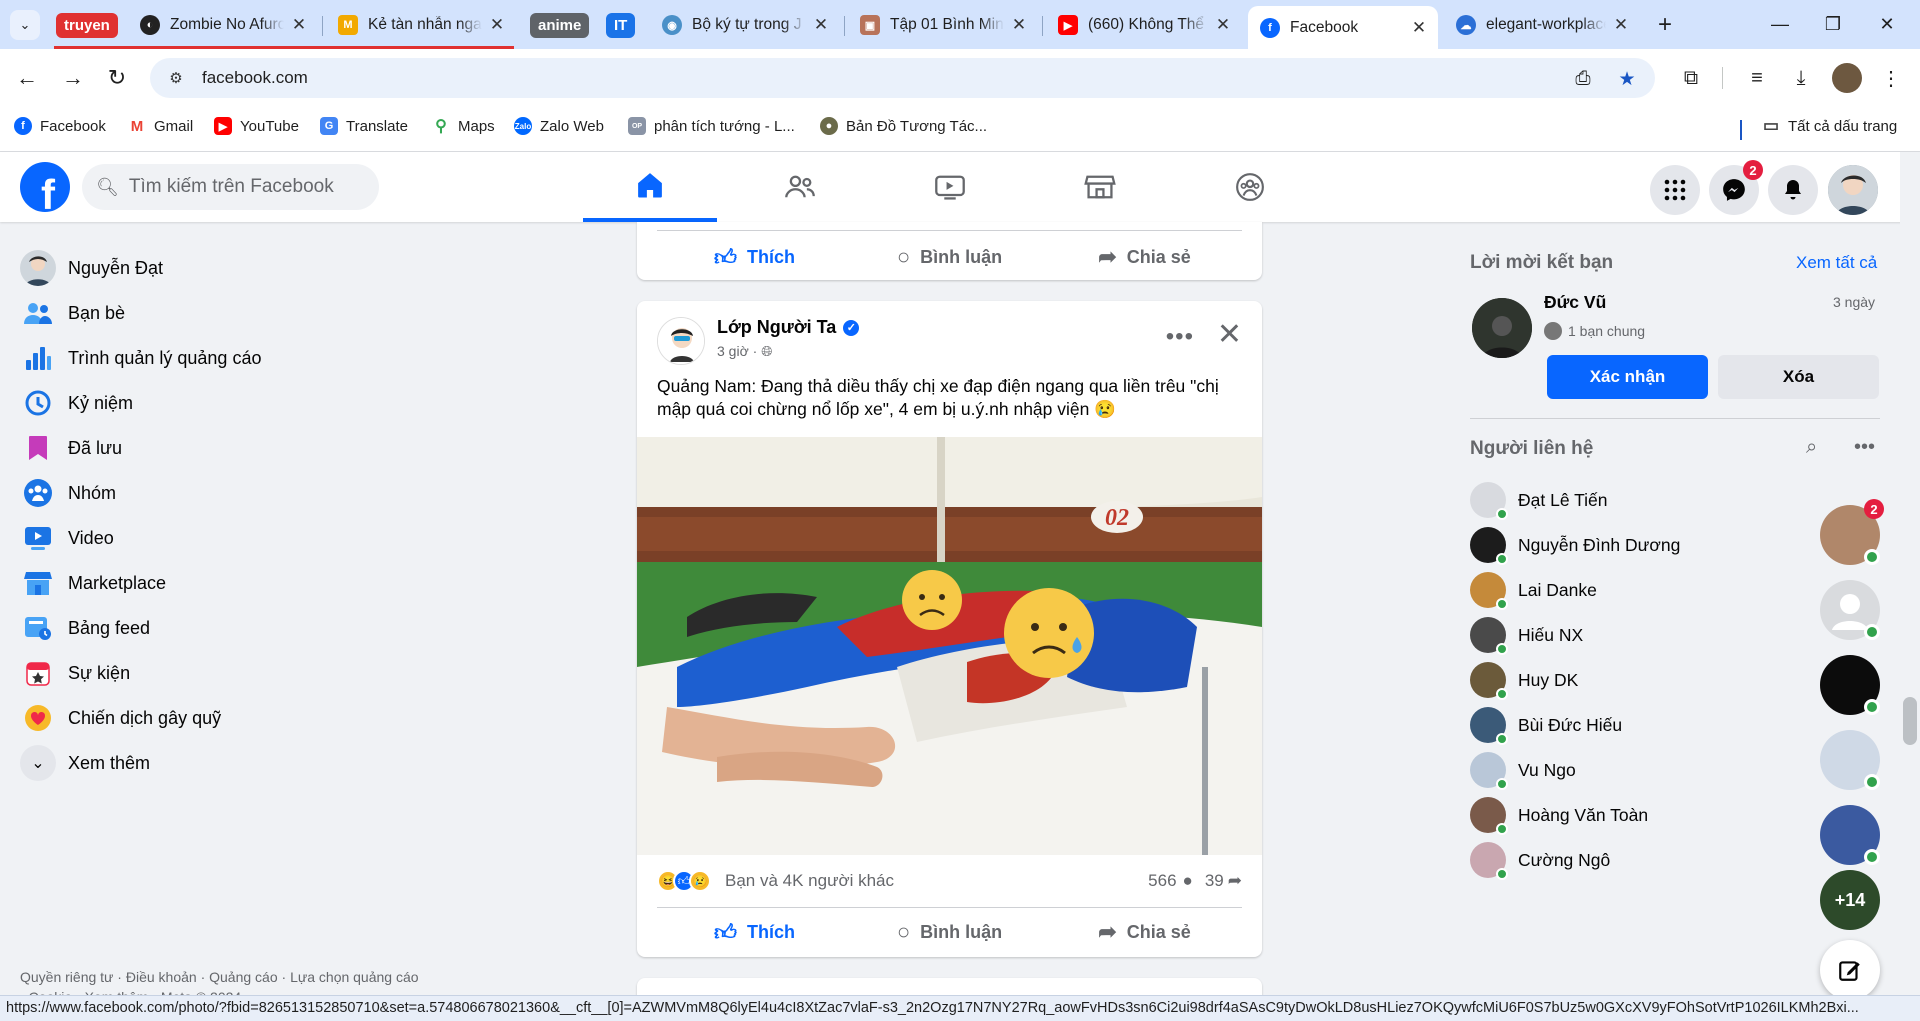  I want to click on nav-groups, so click(1250, 187).